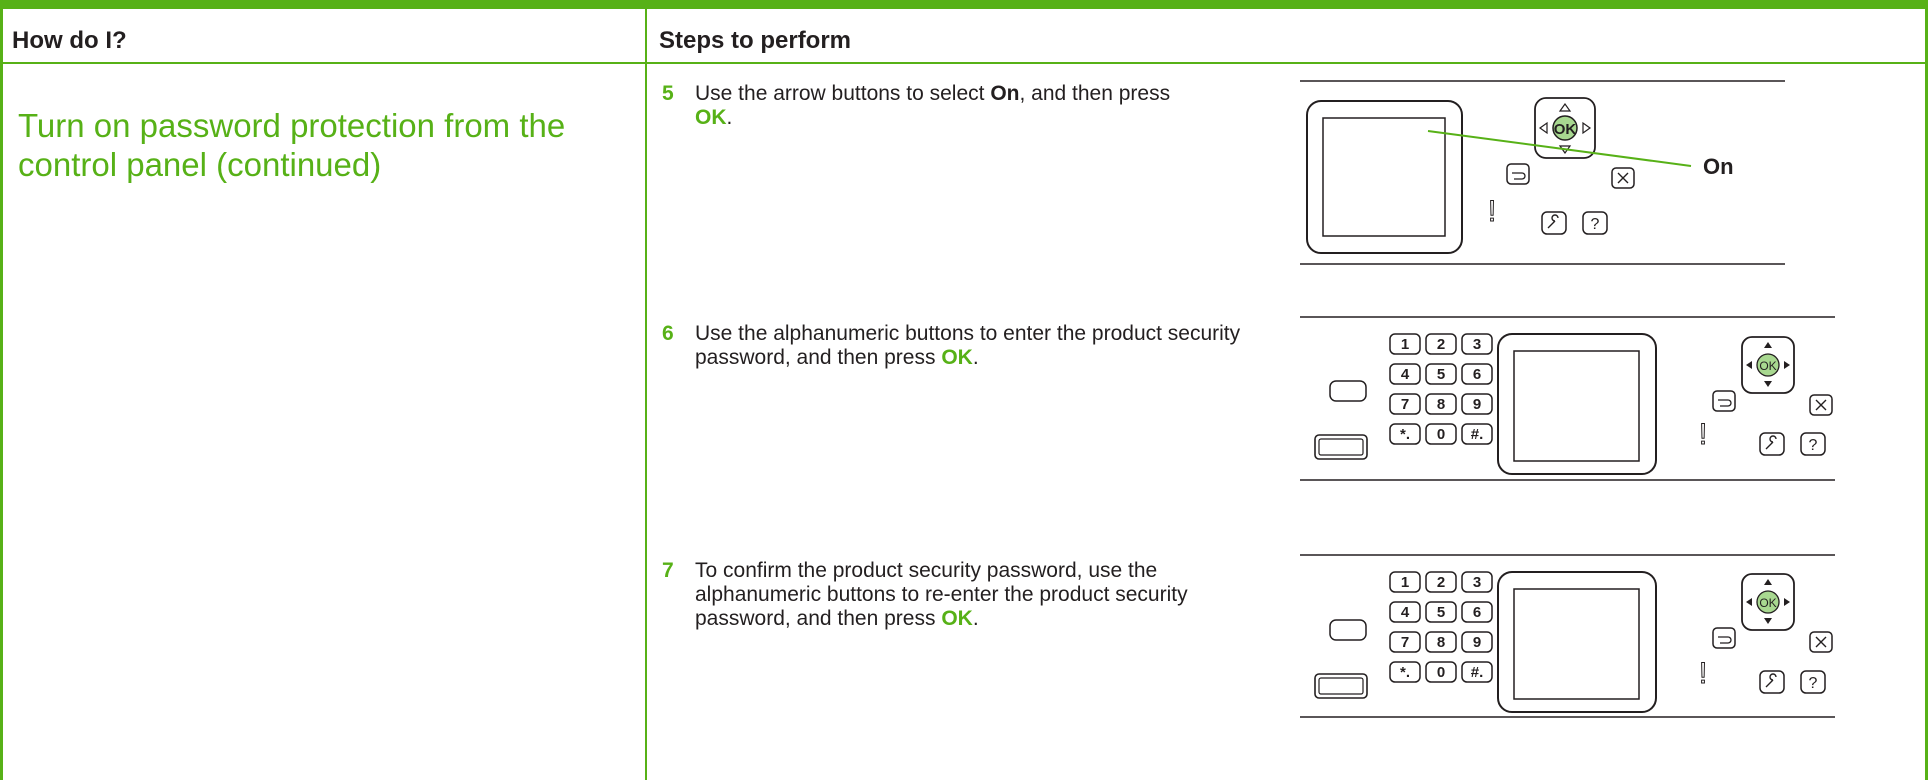 The image size is (1928, 780). What do you see at coordinates (1575, 176) in the screenshot?
I see `control-panel-illustration: OK ! ? On` at bounding box center [1575, 176].